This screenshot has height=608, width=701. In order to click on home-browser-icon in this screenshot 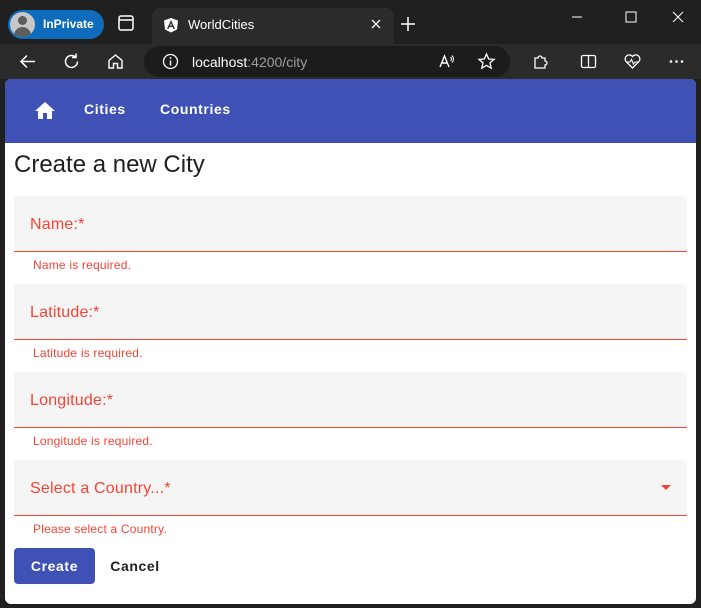, I will do `click(115, 61)`.